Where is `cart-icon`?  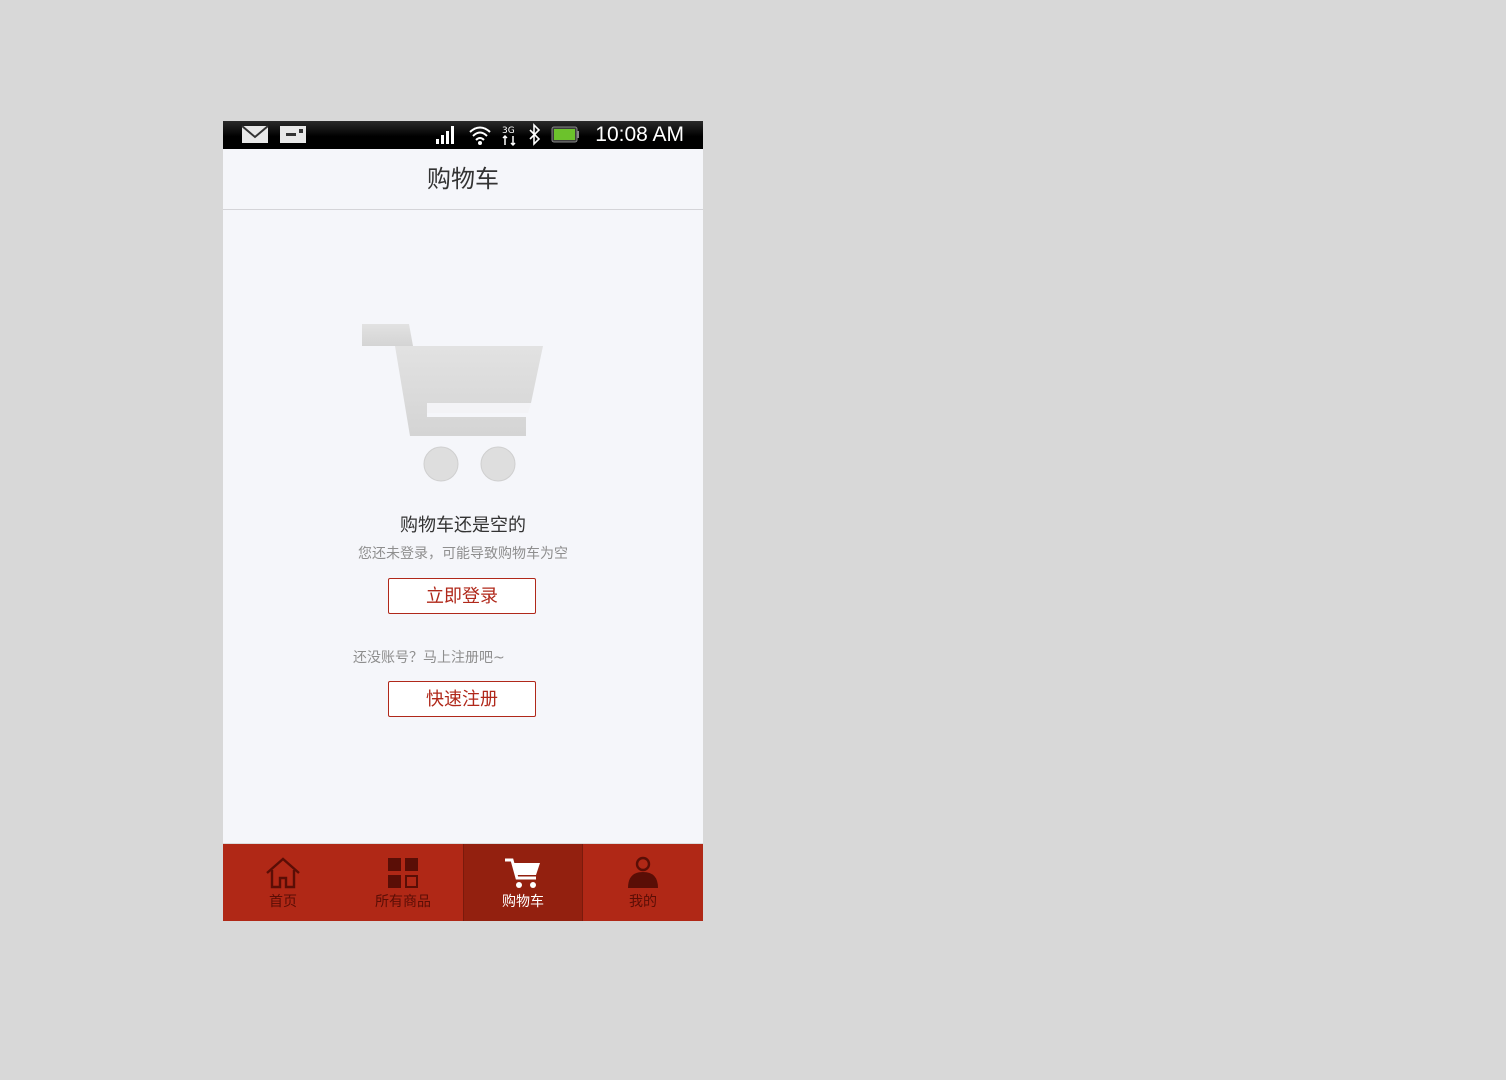
cart-icon is located at coordinates (522, 873).